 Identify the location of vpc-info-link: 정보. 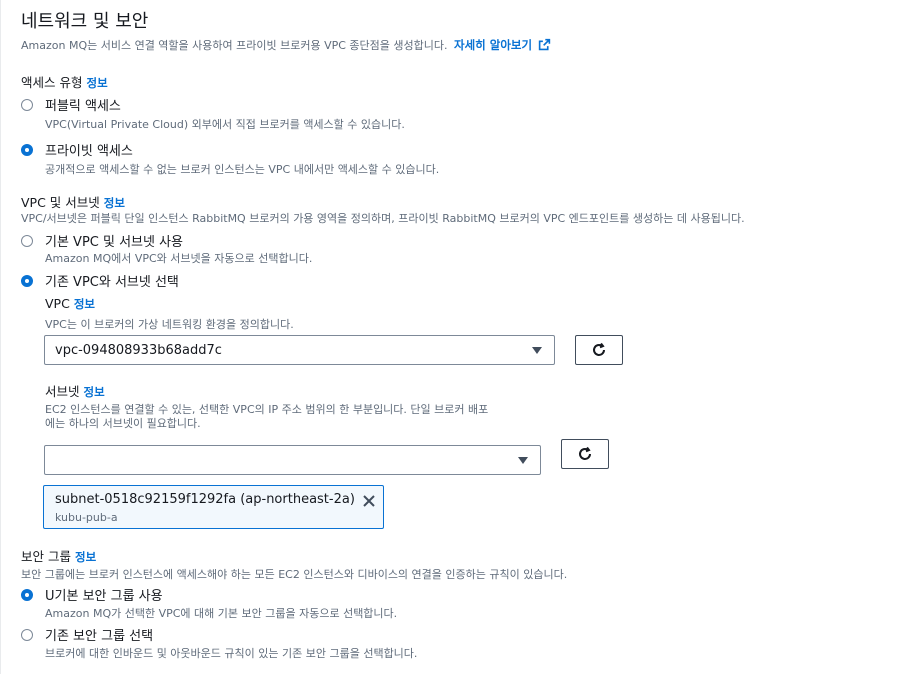
(84, 304).